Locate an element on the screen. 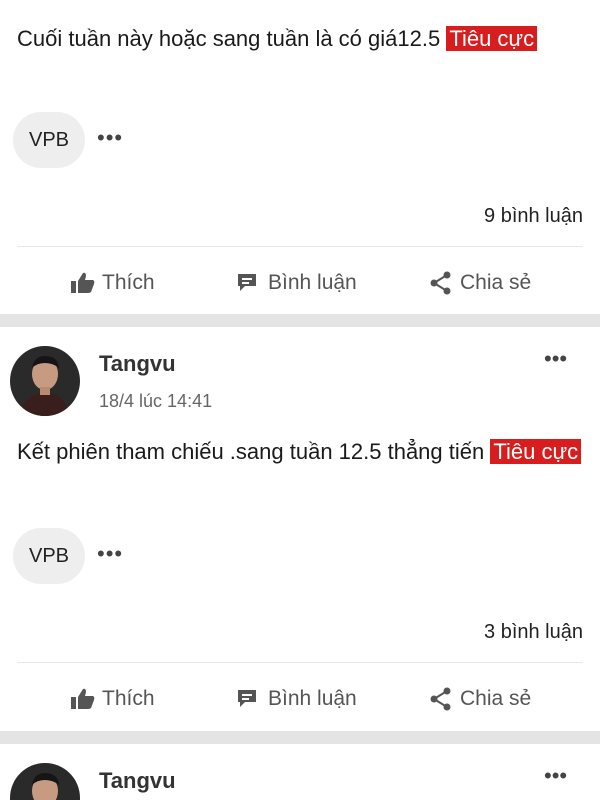 The image size is (600, 800). comment-count: 9 bình luận is located at coordinates (533, 216).